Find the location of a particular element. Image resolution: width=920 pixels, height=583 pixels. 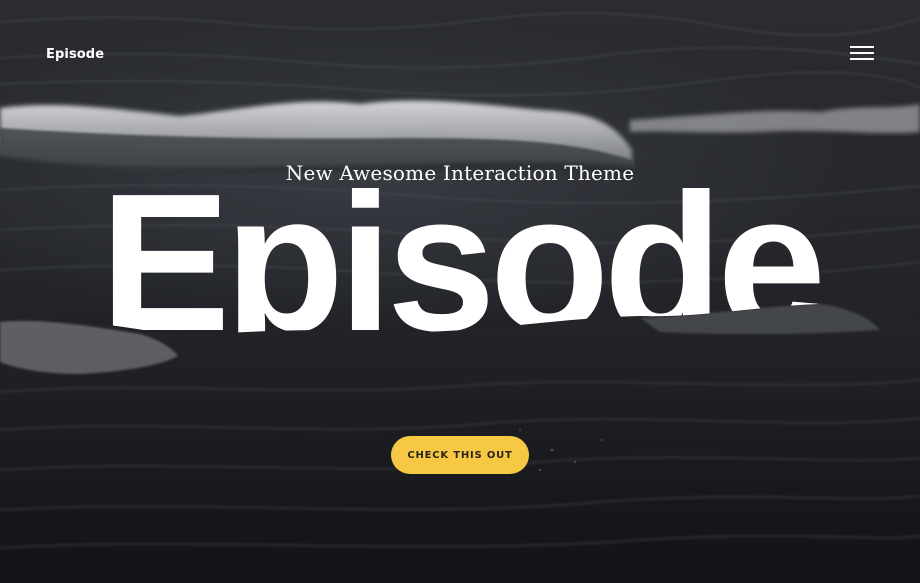

hero-tagline: New Awesome Interaction Theme is located at coordinates (460, 173).